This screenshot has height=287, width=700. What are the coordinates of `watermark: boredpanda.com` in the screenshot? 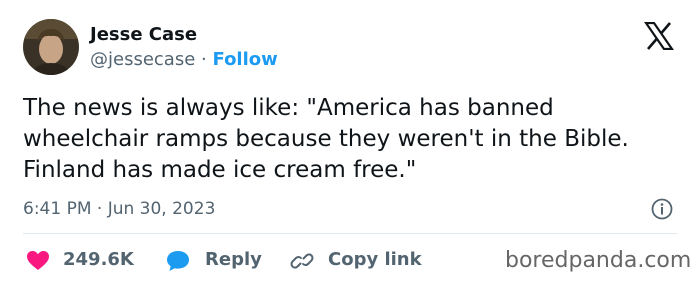 It's located at (598, 260).